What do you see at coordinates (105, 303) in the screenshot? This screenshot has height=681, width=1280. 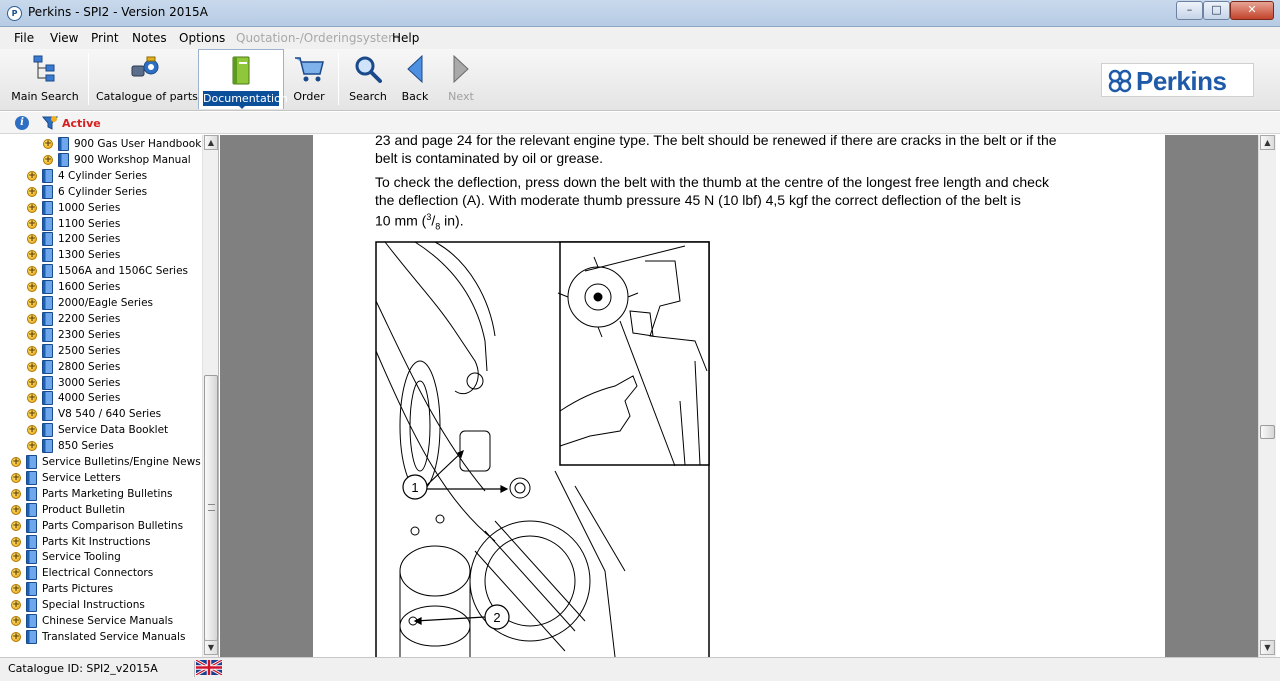 I see `tree-item-label: 2000/Eagle Series` at bounding box center [105, 303].